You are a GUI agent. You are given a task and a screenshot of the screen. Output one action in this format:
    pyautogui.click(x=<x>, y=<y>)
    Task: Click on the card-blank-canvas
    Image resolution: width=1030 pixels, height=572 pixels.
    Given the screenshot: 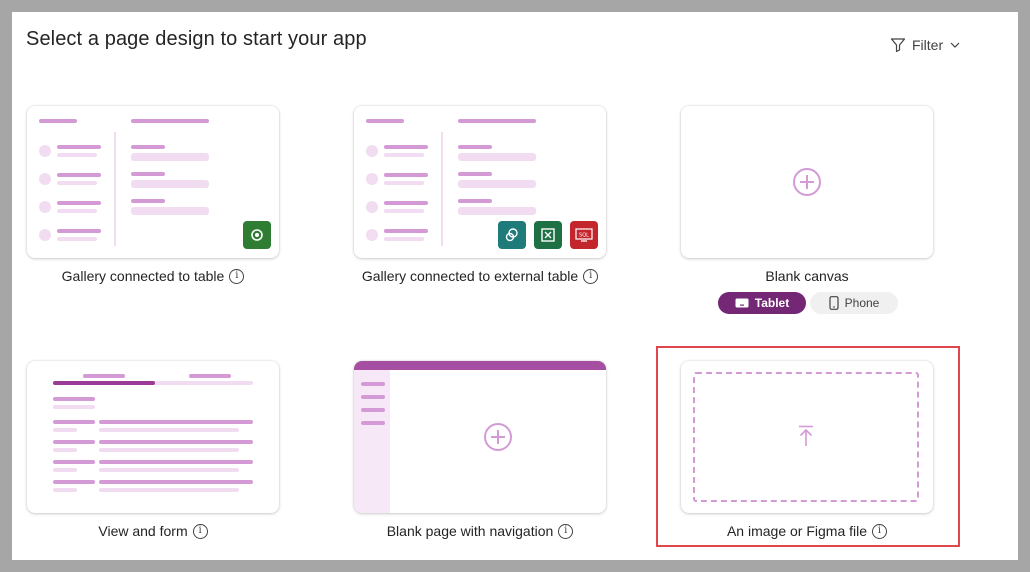 What is the action you would take?
    pyautogui.click(x=807, y=182)
    